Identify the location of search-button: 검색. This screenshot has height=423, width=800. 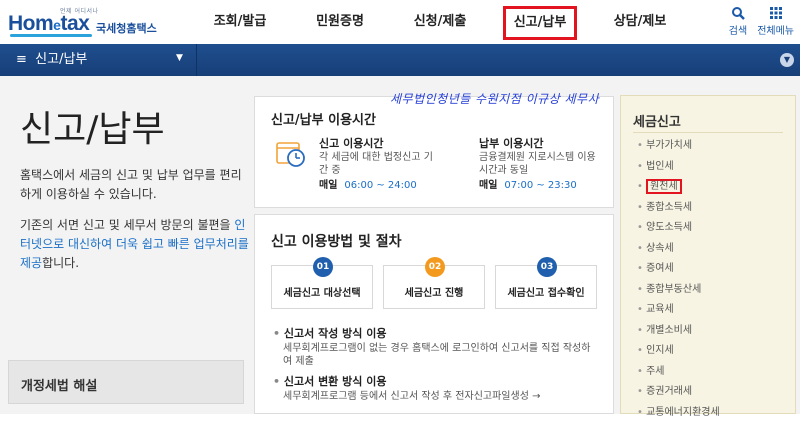
(738, 21).